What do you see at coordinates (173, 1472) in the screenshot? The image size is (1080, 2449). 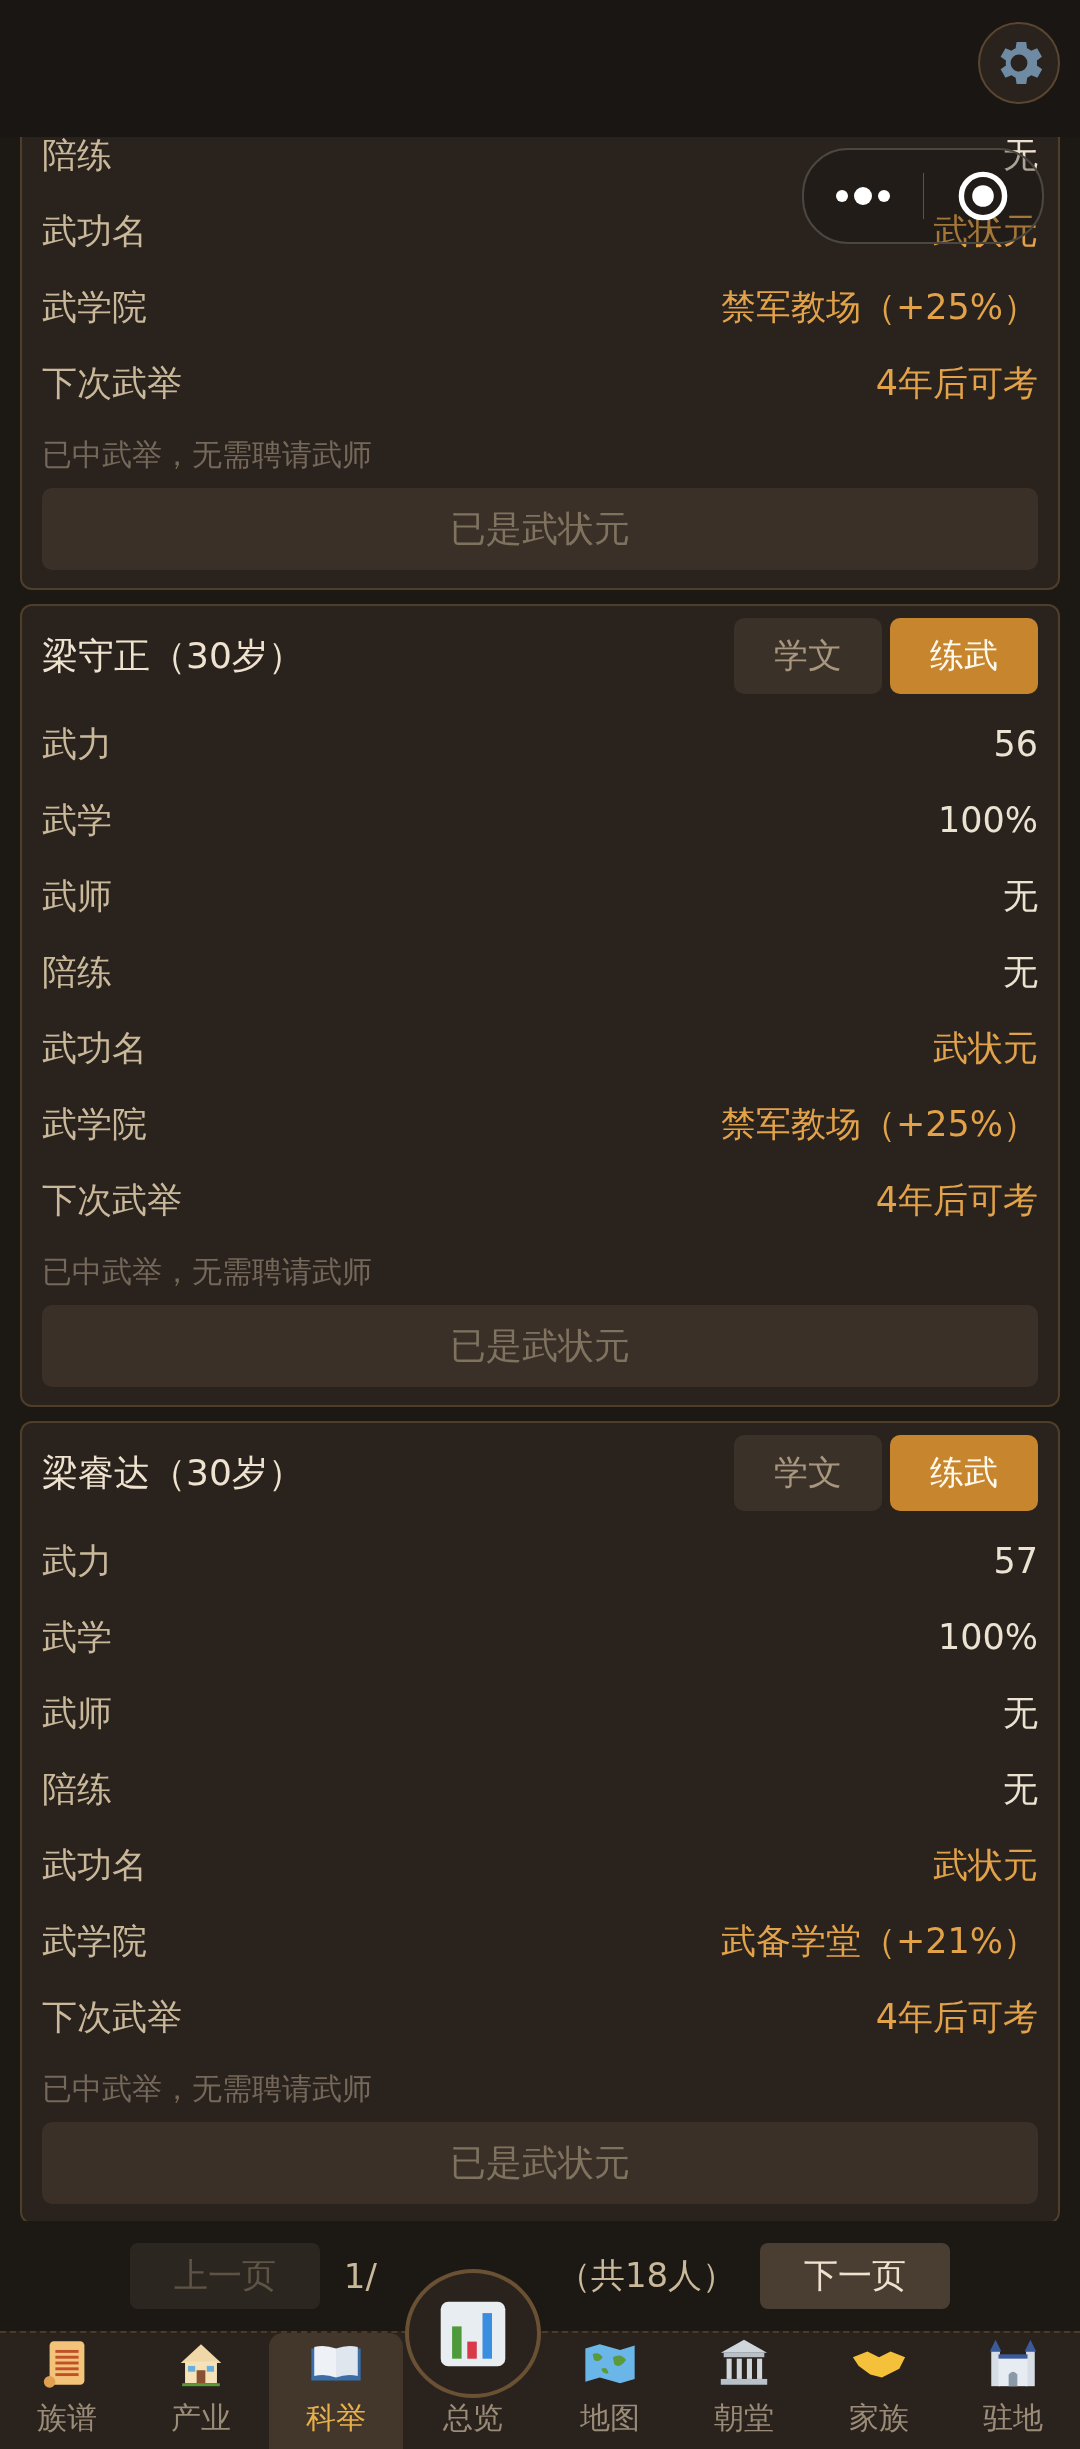 I see `character-name: 梁睿达（30岁）` at bounding box center [173, 1472].